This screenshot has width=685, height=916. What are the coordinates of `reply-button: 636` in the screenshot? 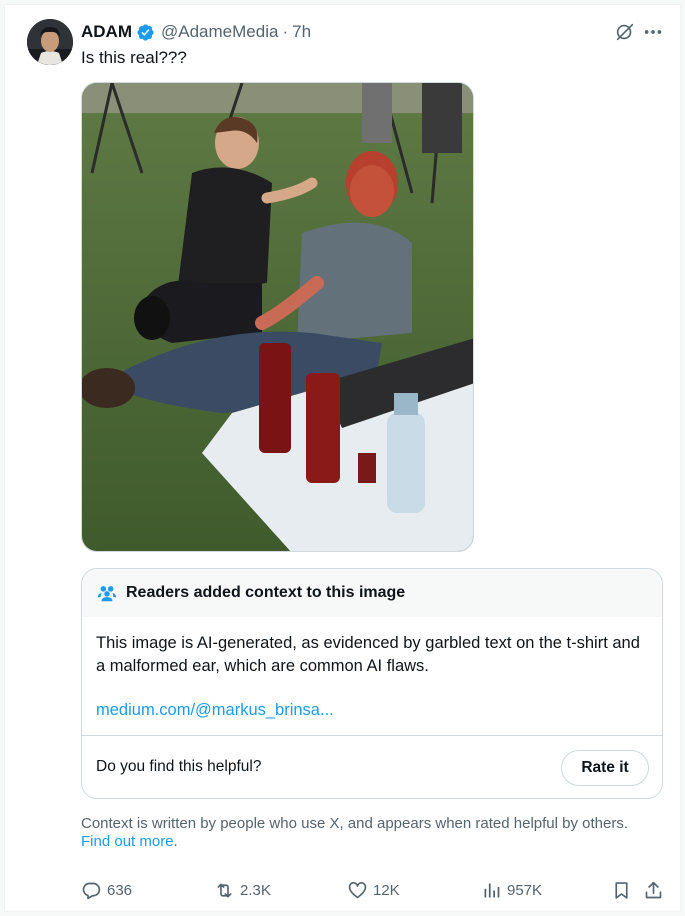 It's located at (106, 890).